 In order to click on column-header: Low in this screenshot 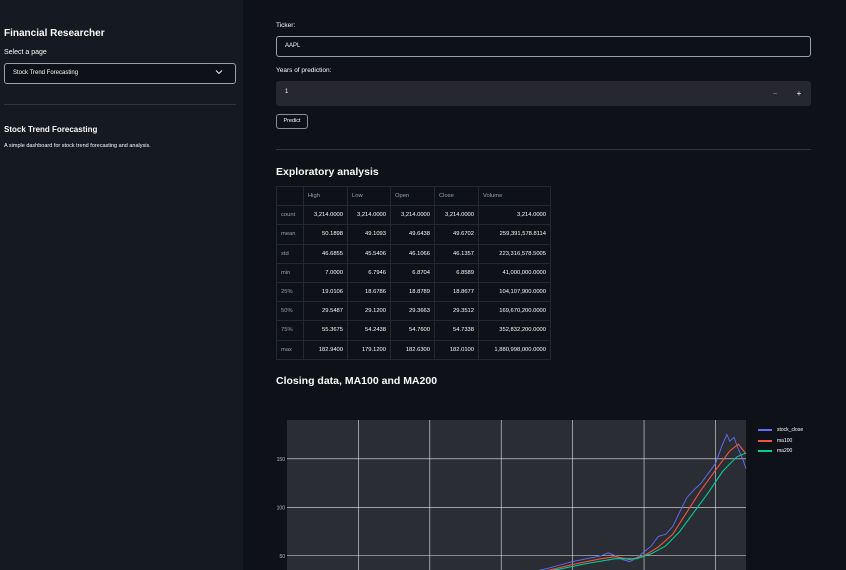, I will do `click(369, 196)`.